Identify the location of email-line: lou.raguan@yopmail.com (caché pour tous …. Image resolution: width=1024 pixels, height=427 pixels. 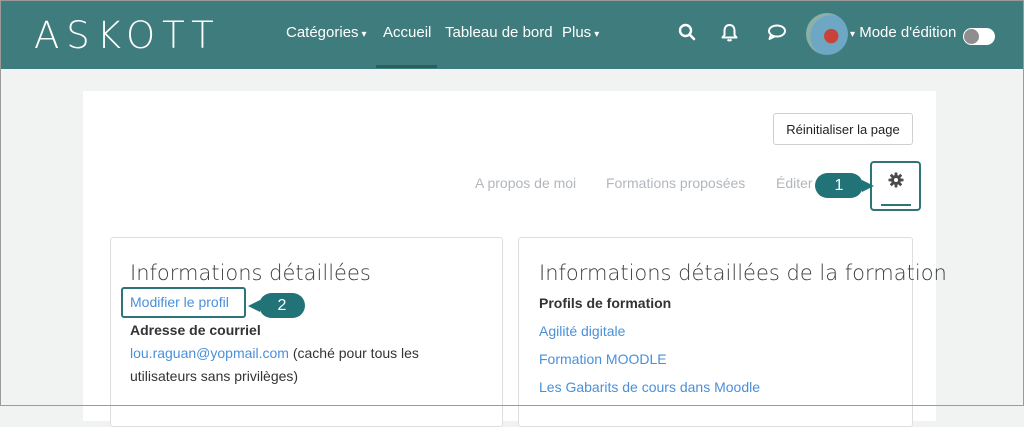
(274, 353).